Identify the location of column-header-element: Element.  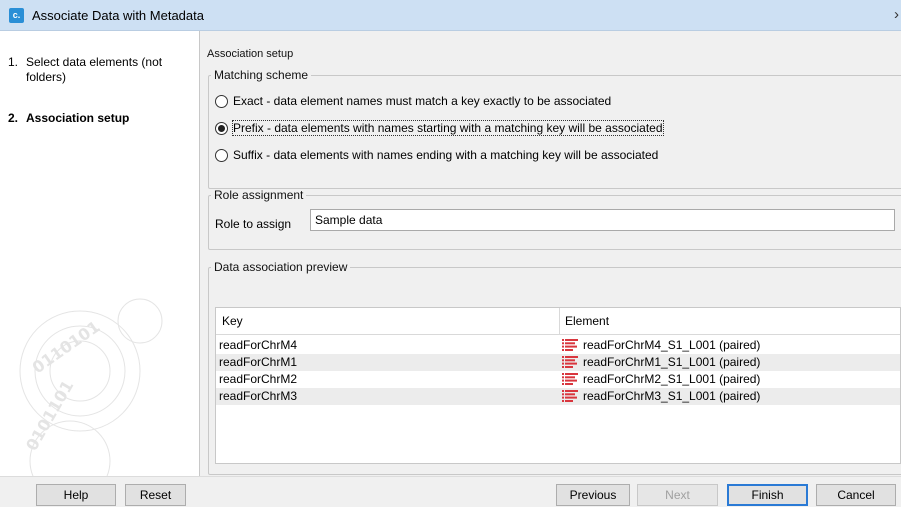
(587, 321).